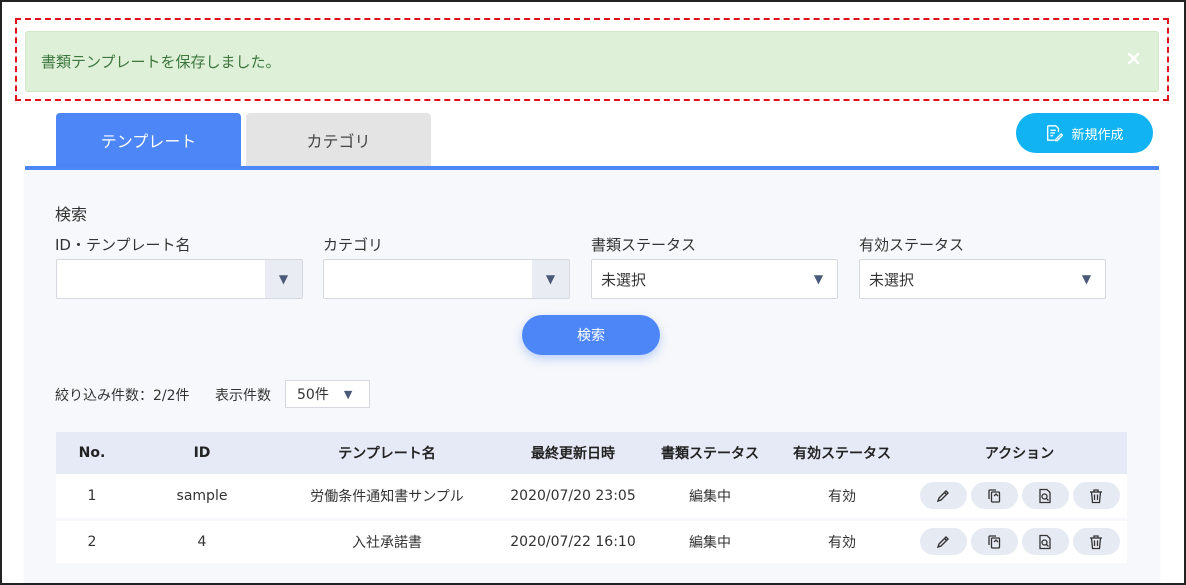  Describe the element at coordinates (92, 541) in the screenshot. I see `cell-no: 2` at that location.